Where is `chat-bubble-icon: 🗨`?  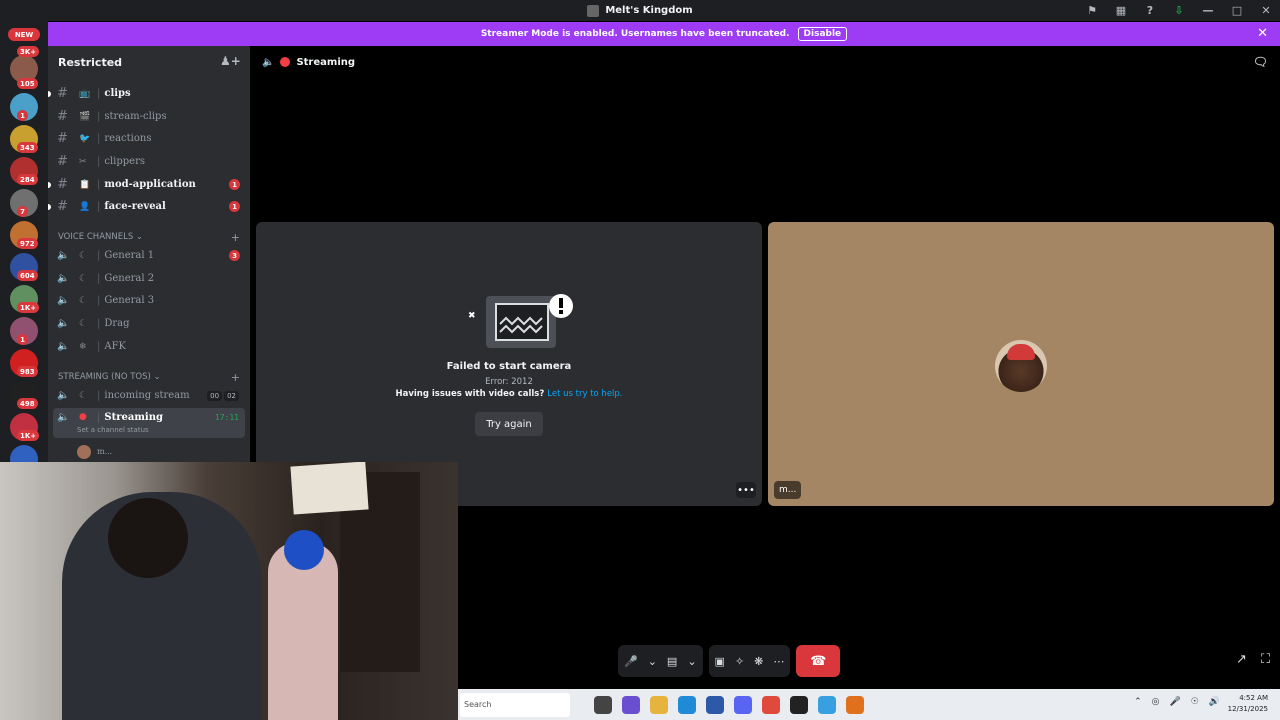
chat-bubble-icon: 🗨 is located at coordinates (1260, 62).